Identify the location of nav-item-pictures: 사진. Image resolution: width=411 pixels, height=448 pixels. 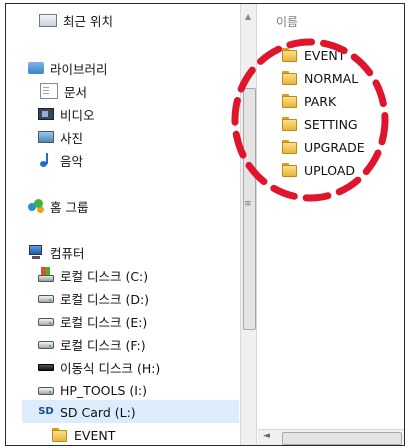
(60, 137).